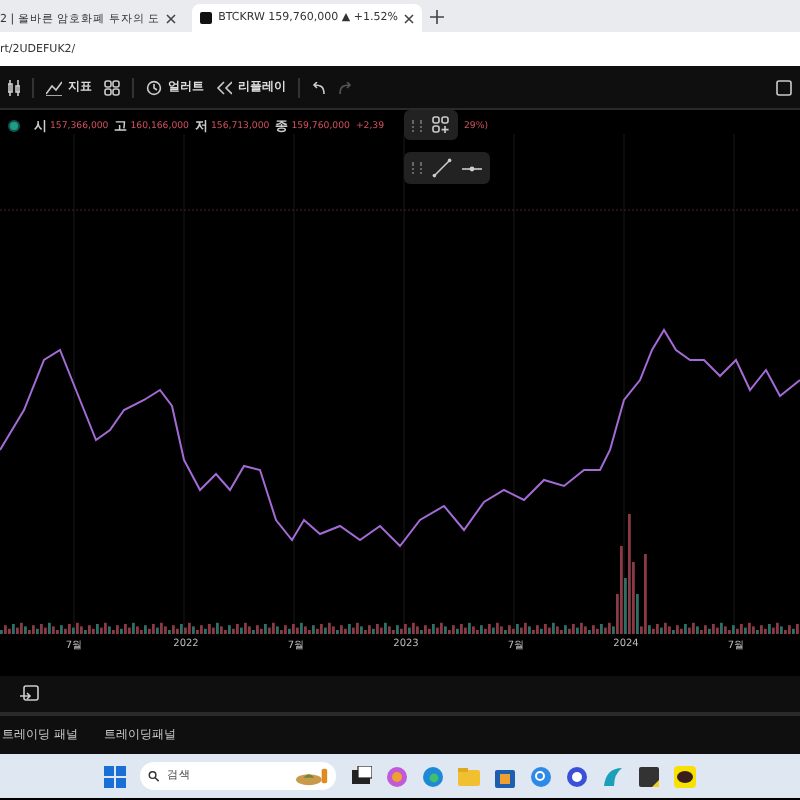 Image resolution: width=800 pixels, height=800 pixels. I want to click on copilot-icon, so click(397, 776).